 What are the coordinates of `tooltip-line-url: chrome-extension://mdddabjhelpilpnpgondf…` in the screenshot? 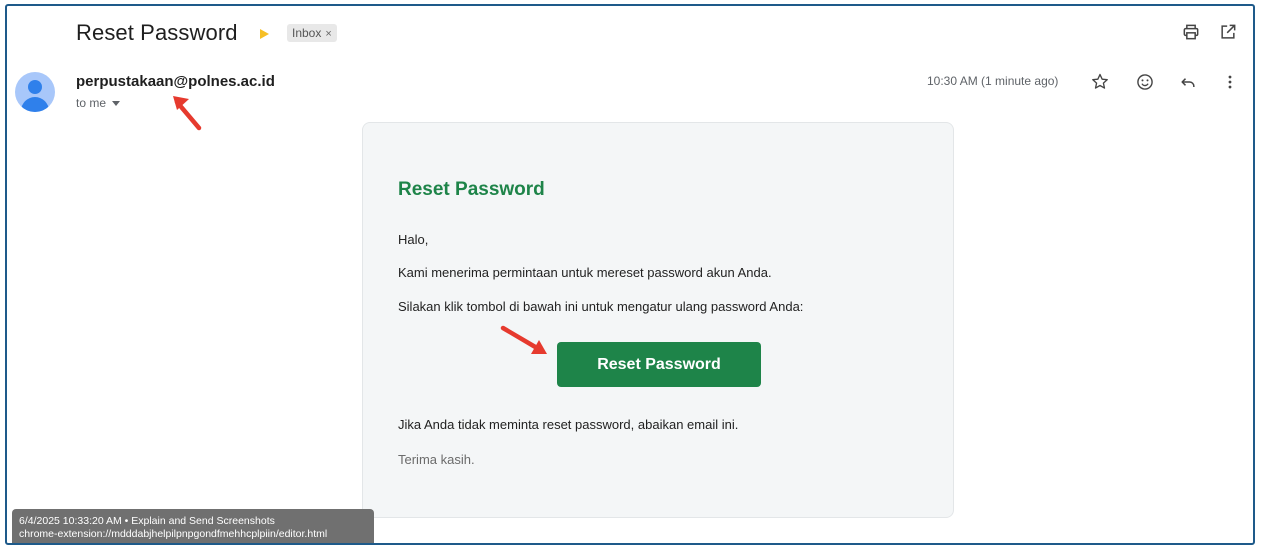 It's located at (173, 534).